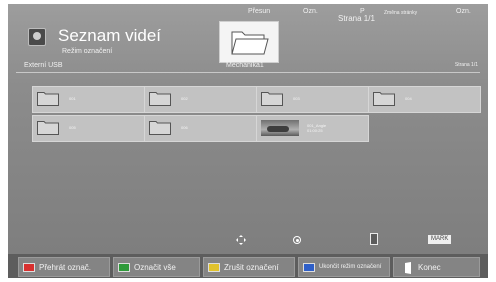 Image resolution: width=496 pixels, height=282 pixels. Describe the element at coordinates (245, 65) in the screenshot. I see `drive-label: Mechanika1` at that location.